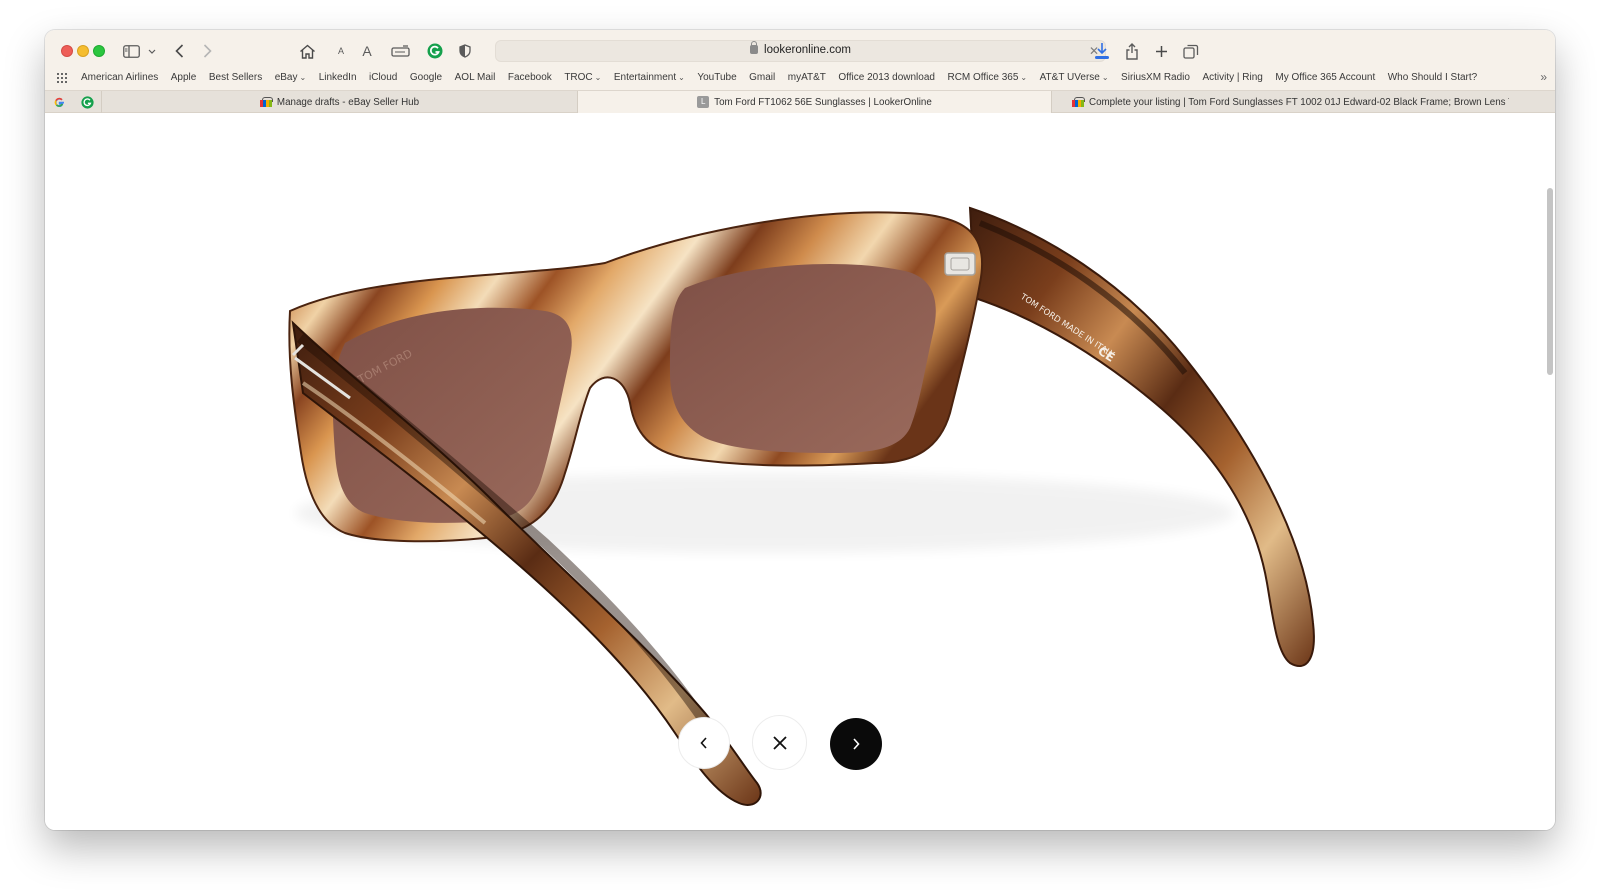 Image resolution: width=1600 pixels, height=890 pixels. What do you see at coordinates (1161, 51) in the screenshot?
I see `new-tab-icon` at bounding box center [1161, 51].